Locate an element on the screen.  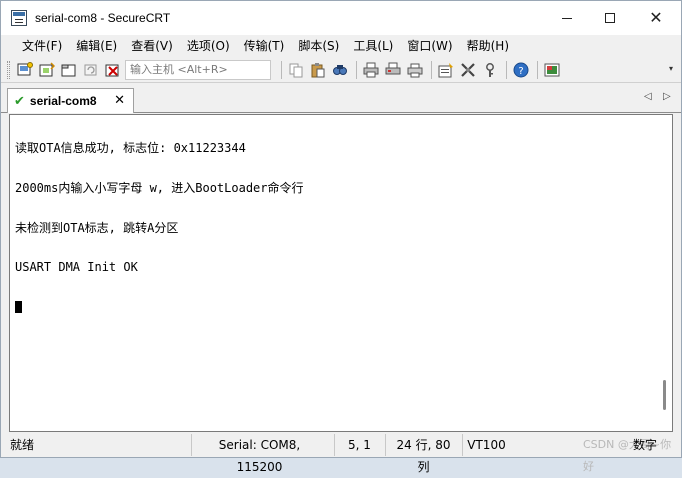
copy-icon is located at coordinates (296, 70).